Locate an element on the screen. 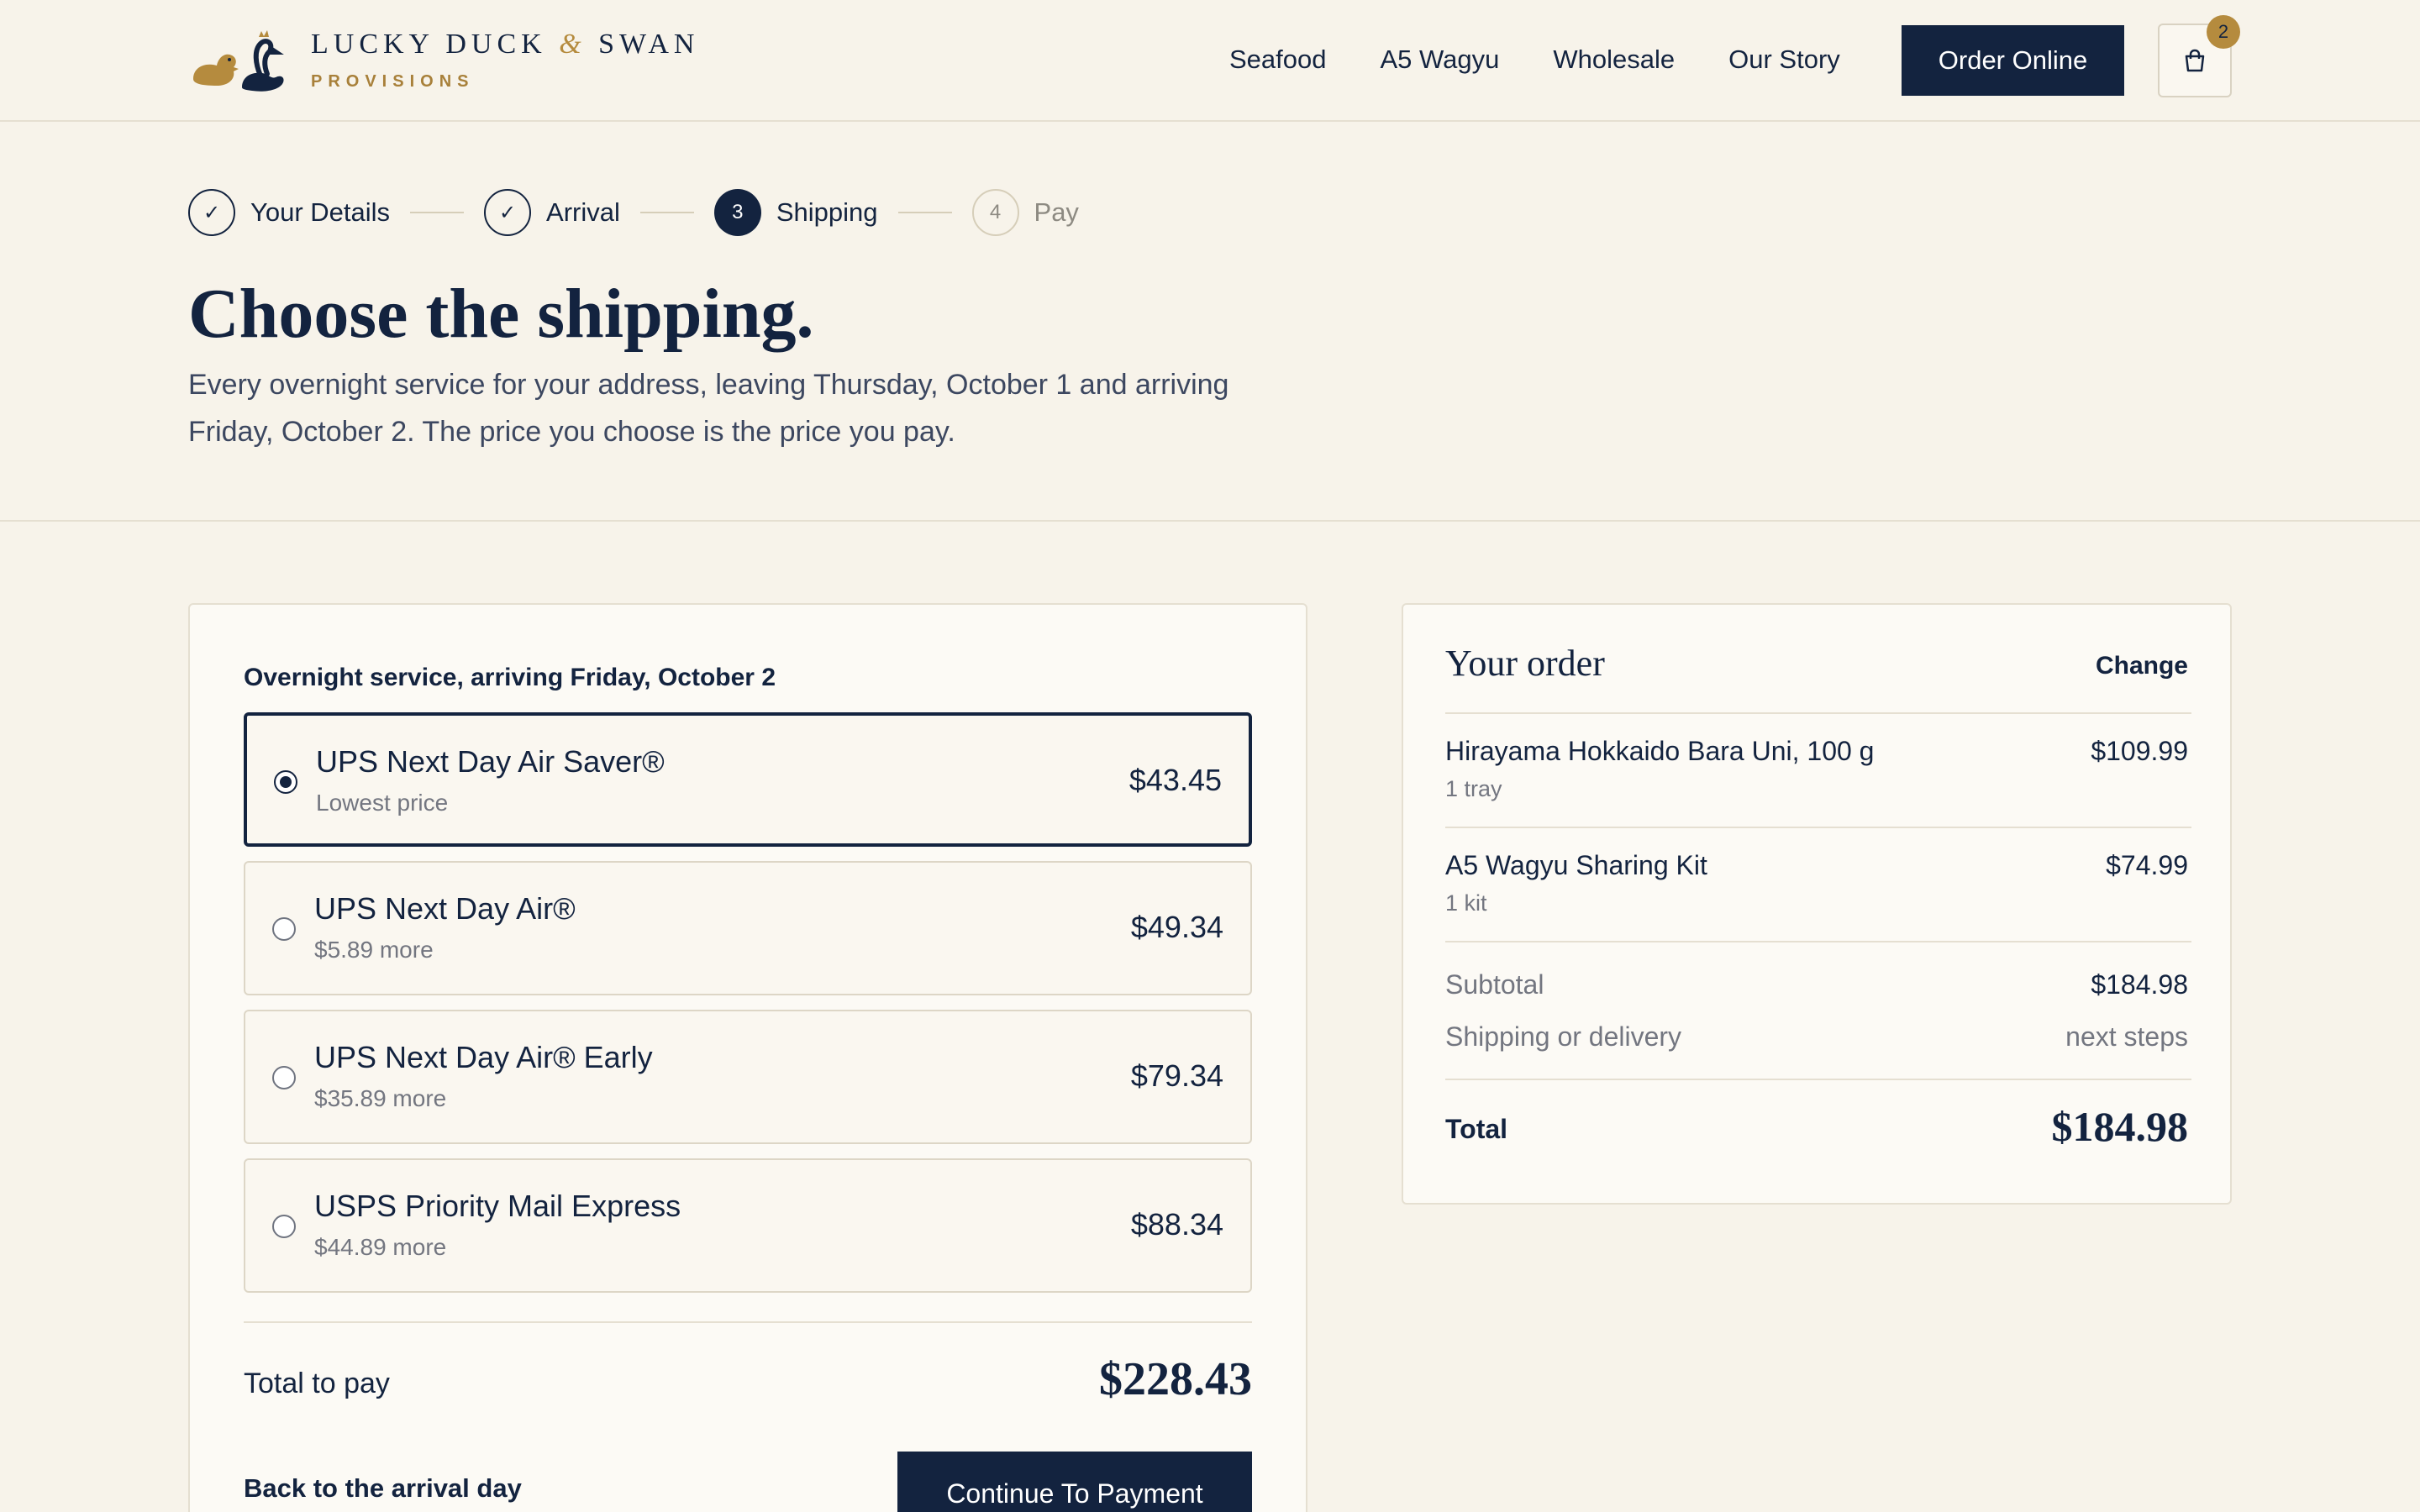  shipping-option-ups-next-day-air: UPS Next Day Air® $5.89 more $49.34 is located at coordinates (748, 928).